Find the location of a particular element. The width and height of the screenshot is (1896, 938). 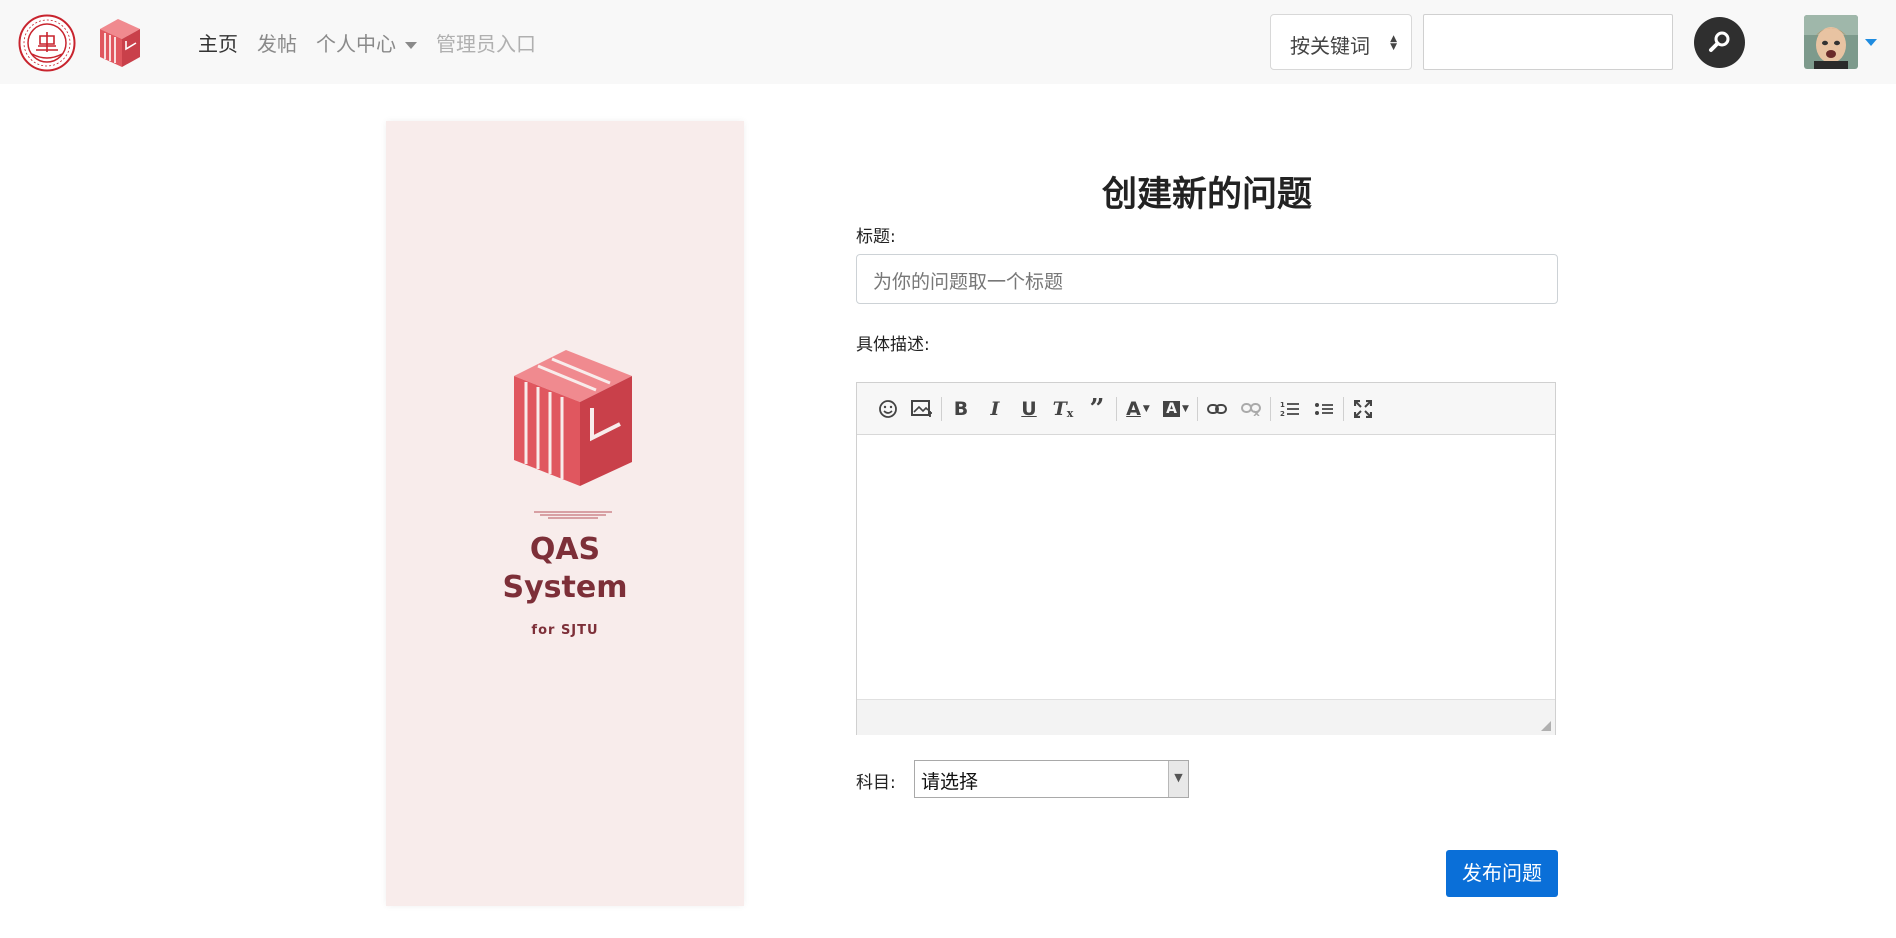

nav-personal-center-label: 个人中心 is located at coordinates (356, 44).